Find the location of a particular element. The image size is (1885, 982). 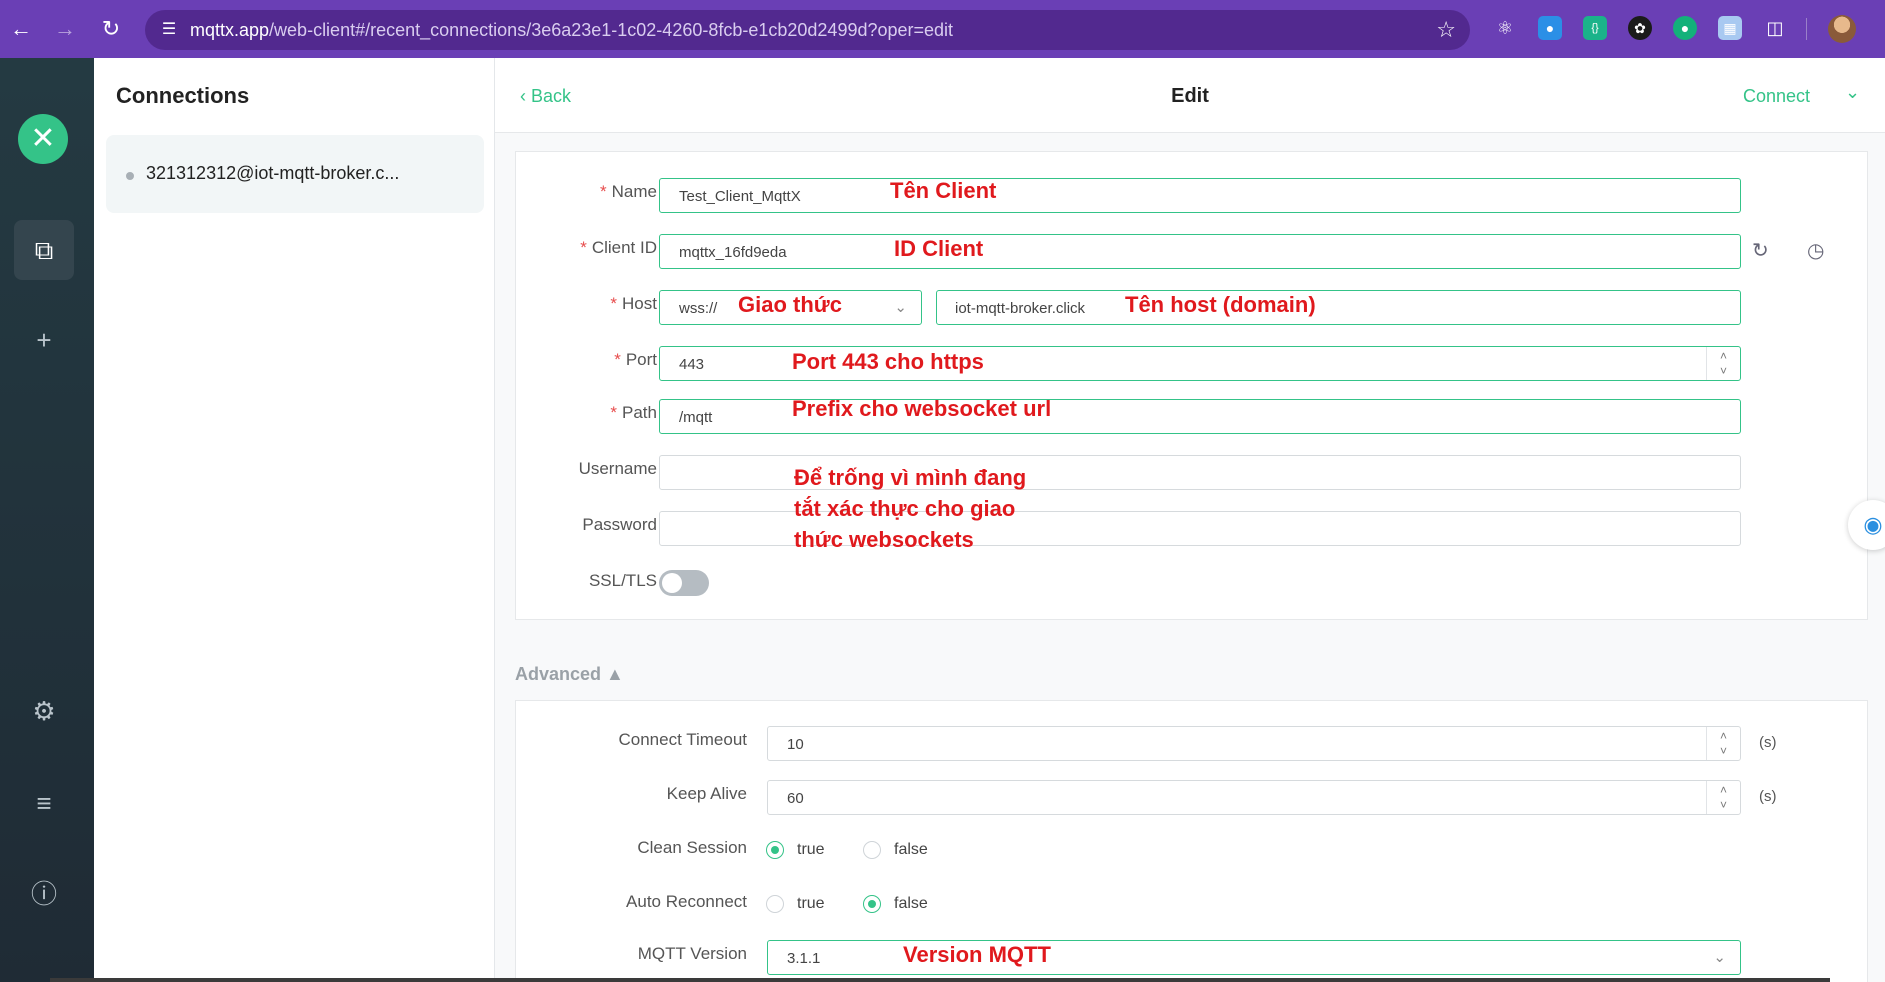

annotation-protocol: Giao thức is located at coordinates (790, 304).